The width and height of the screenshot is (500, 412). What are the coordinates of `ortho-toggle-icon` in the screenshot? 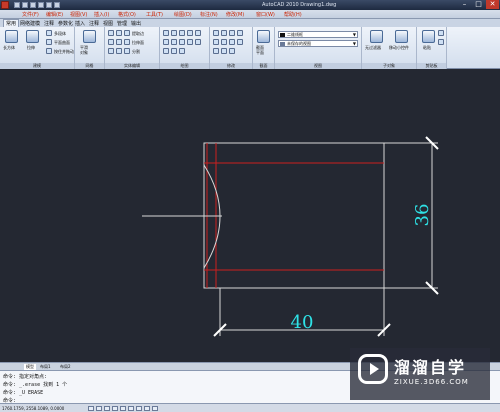 It's located at (107, 408).